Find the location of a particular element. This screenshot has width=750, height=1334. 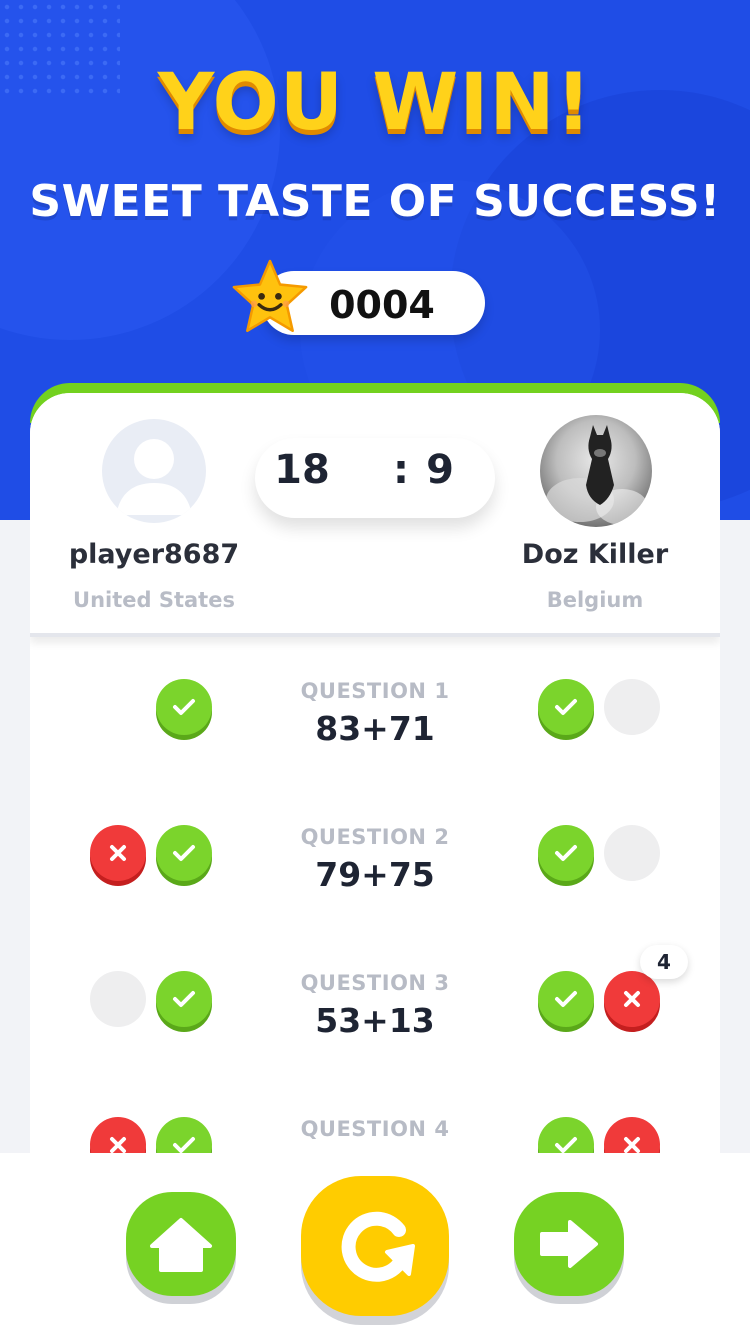

opponent-avatar is located at coordinates (596, 471).